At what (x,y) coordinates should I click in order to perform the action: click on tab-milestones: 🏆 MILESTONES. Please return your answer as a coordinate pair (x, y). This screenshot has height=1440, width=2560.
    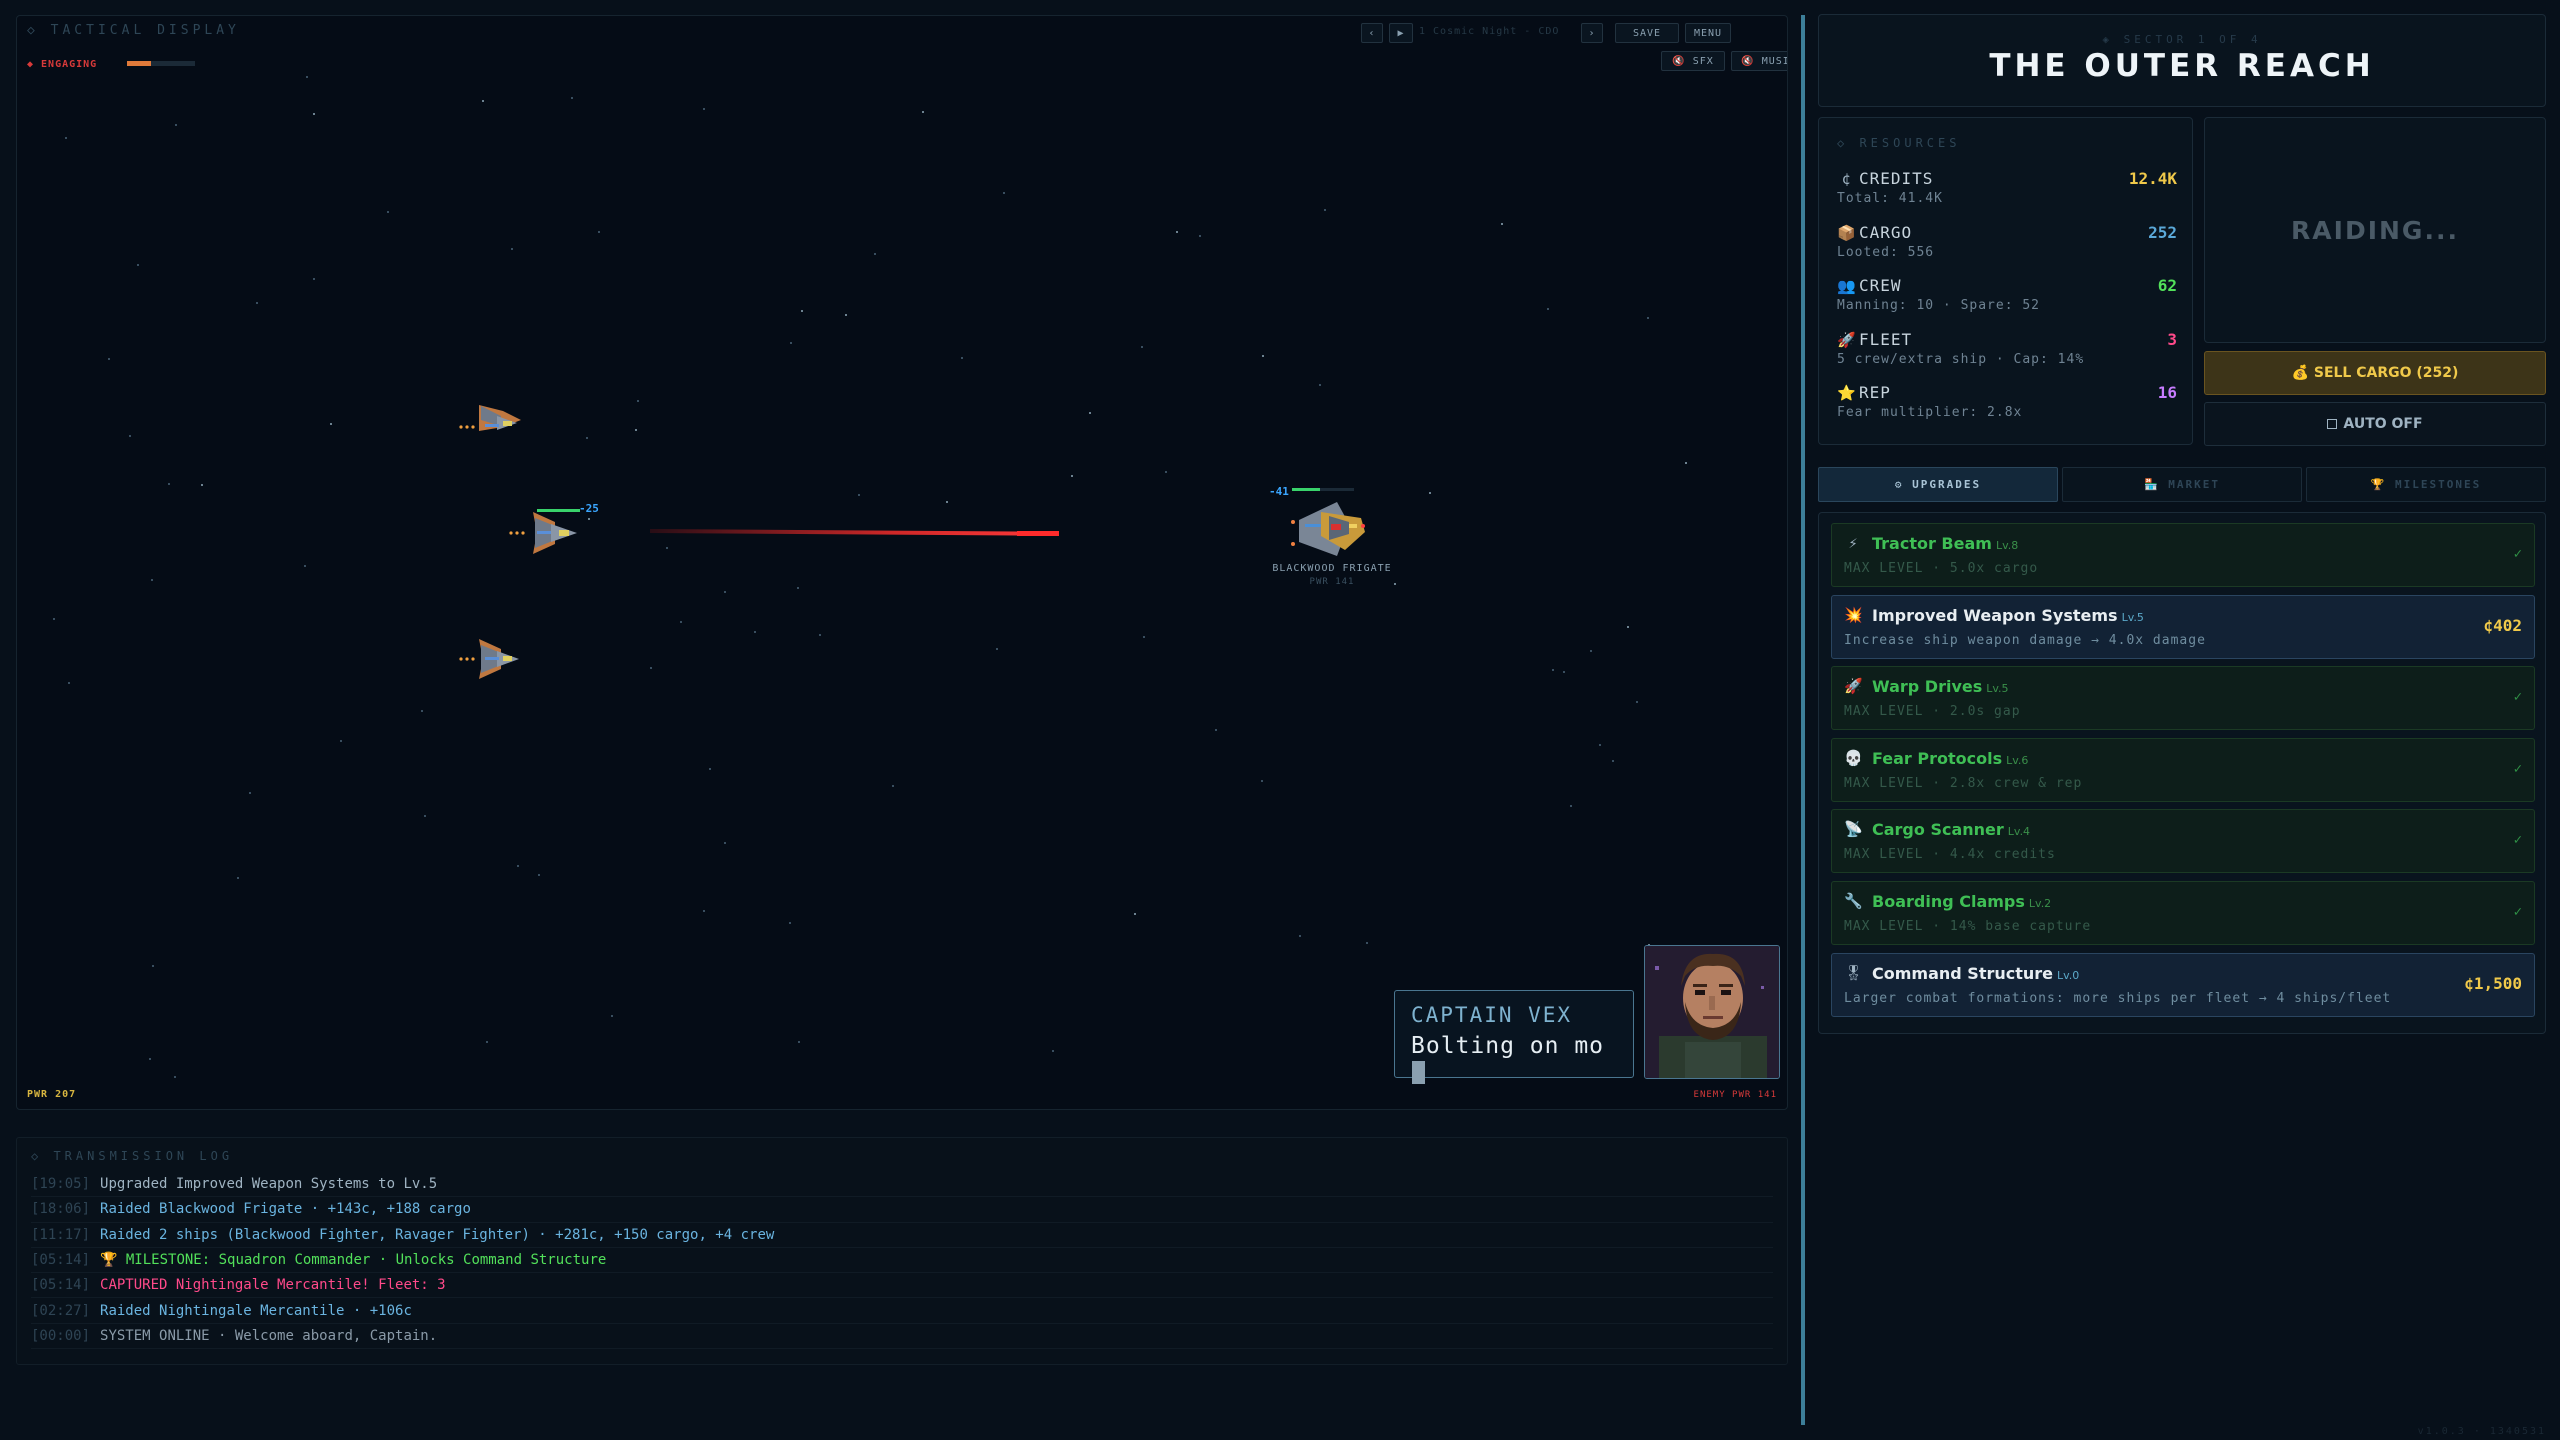
    Looking at the image, I should click on (2426, 484).